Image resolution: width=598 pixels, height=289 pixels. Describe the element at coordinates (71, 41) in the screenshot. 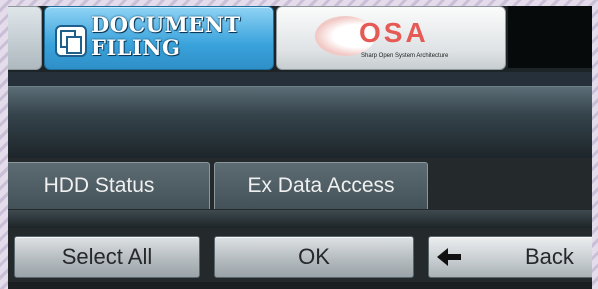

I see `document-filing-icon` at that location.